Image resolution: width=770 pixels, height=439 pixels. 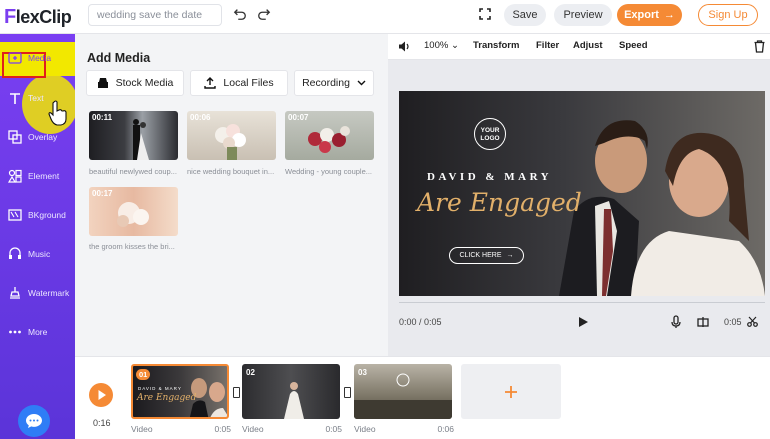 What do you see at coordinates (441, 45) in the screenshot?
I see `zoom-level: 100% ⌄` at bounding box center [441, 45].